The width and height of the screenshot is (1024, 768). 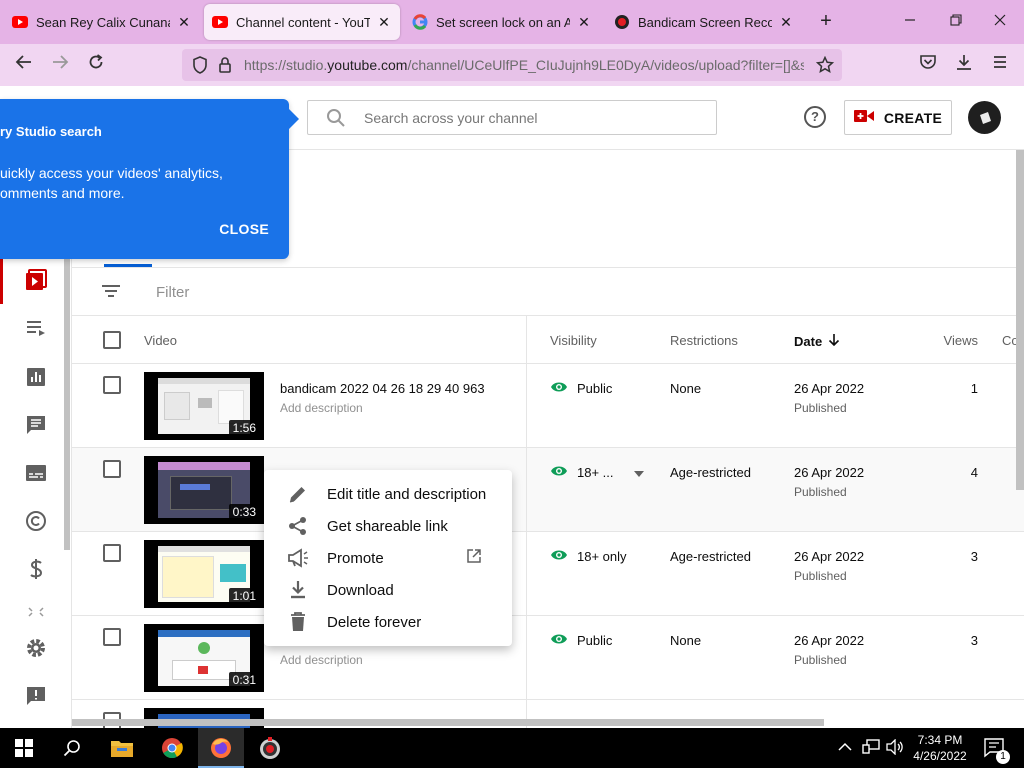 I want to click on video-thumbnail: 0:33, so click(x=204, y=490).